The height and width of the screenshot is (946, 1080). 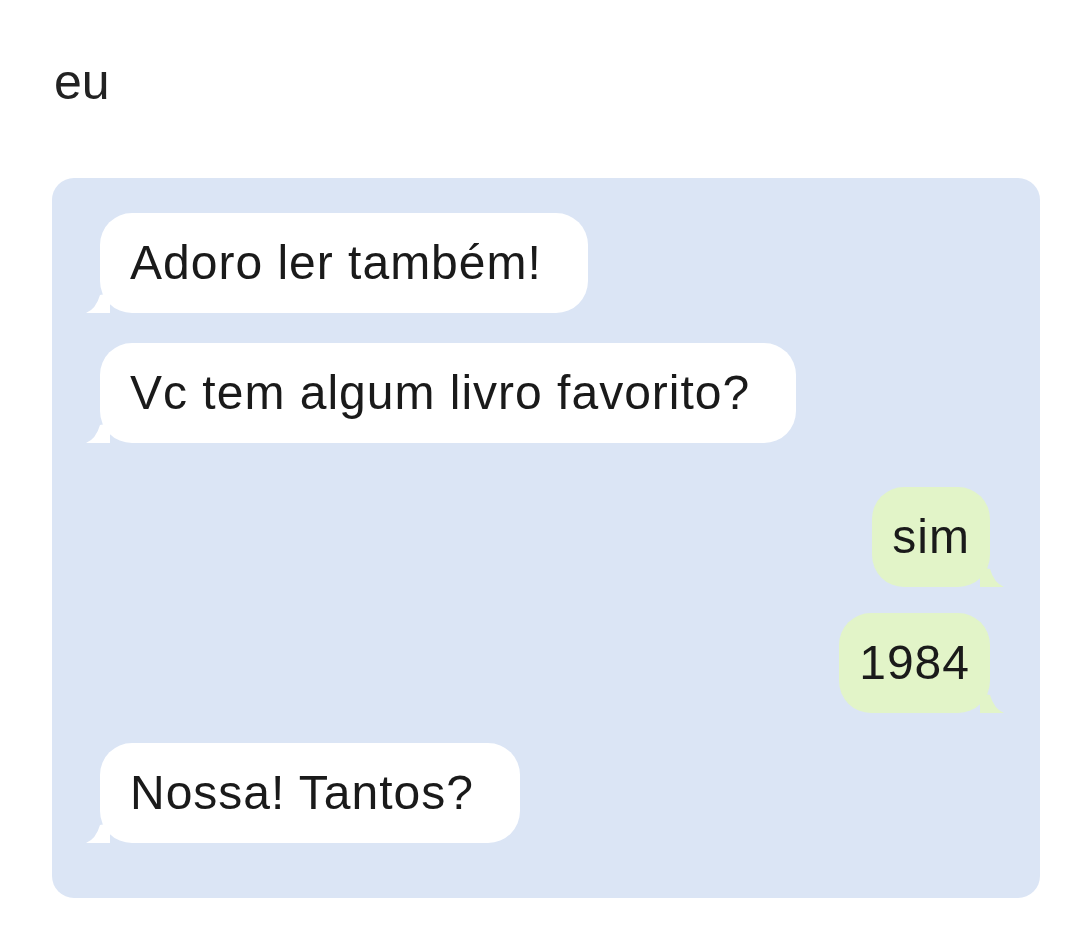 I want to click on caption-text: eu, so click(x=82, y=82).